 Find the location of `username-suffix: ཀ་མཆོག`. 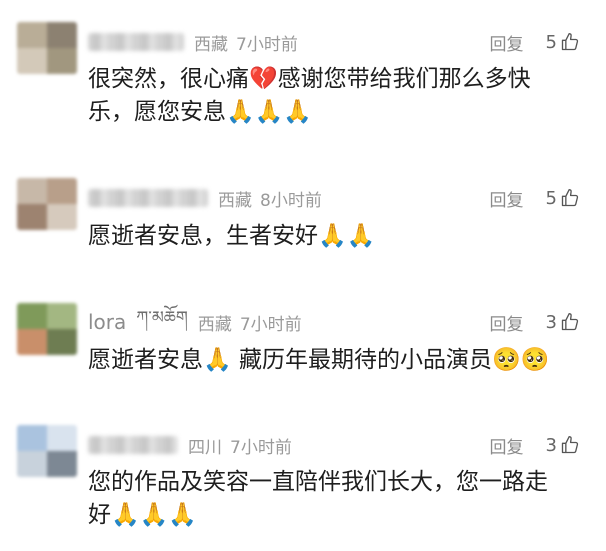

username-suffix: ཀ་མཆོག is located at coordinates (162, 318).